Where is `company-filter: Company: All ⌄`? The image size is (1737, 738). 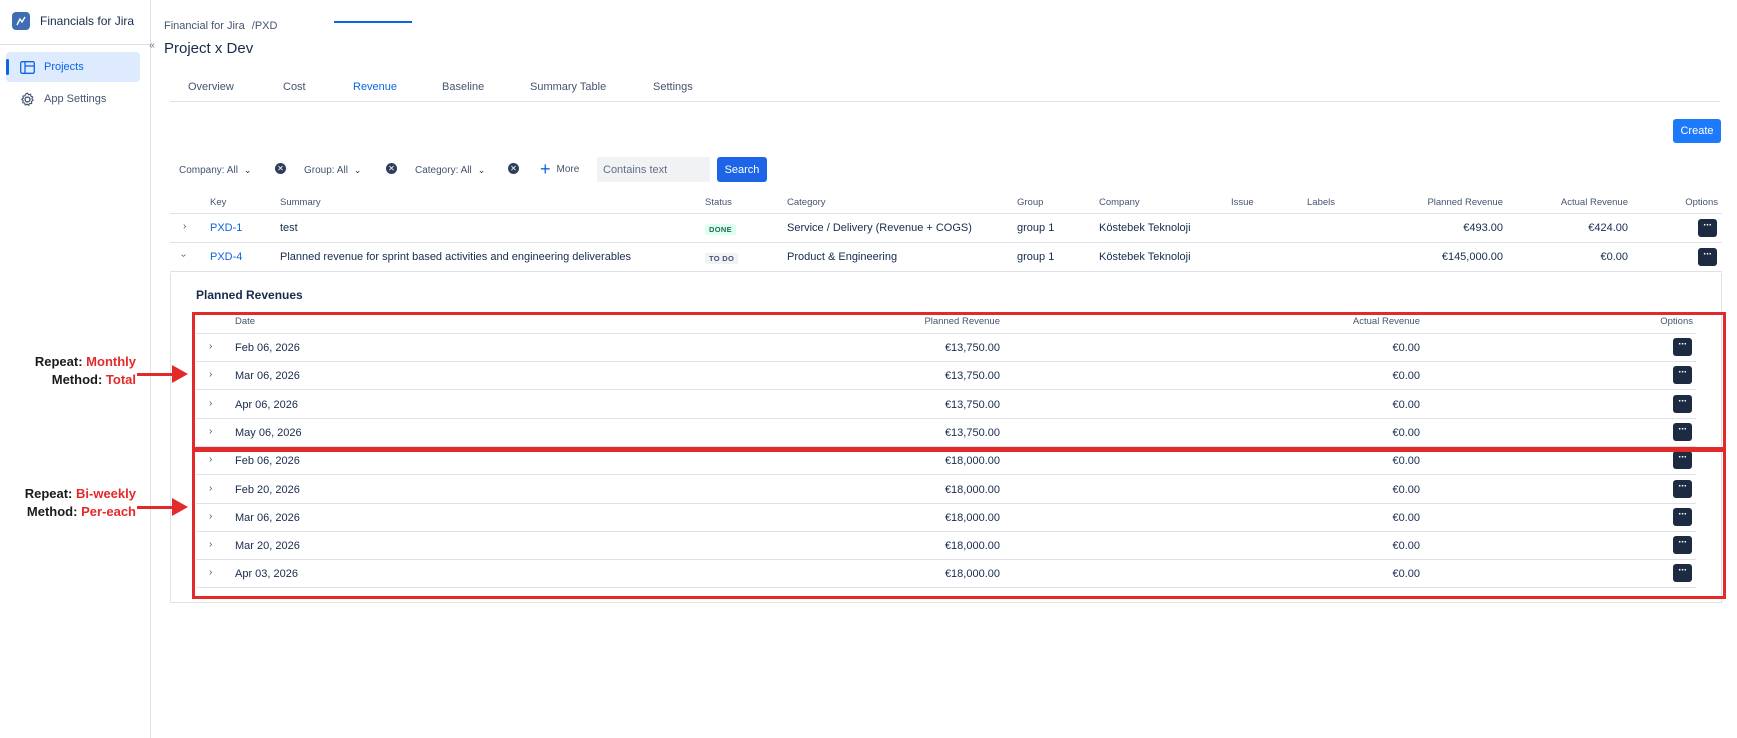
company-filter: Company: All ⌄ is located at coordinates (215, 170).